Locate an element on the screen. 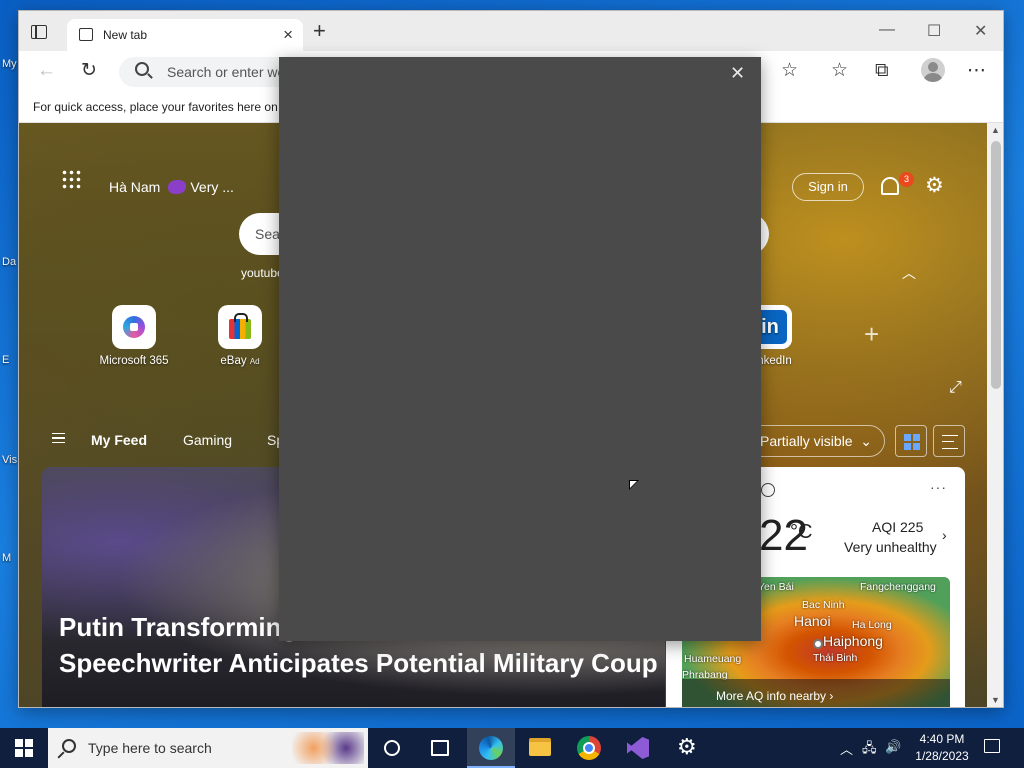  desktop-icon-label: Vis is located at coordinates (9, 460).